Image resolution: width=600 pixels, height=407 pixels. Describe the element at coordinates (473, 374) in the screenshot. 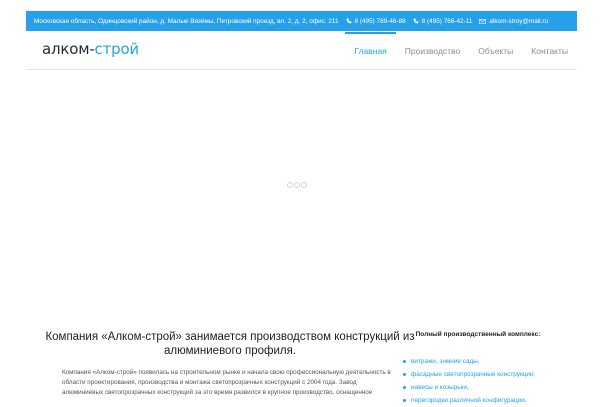

I see `complex-item-label: фасадные светопрозрачные конструкции,` at that location.